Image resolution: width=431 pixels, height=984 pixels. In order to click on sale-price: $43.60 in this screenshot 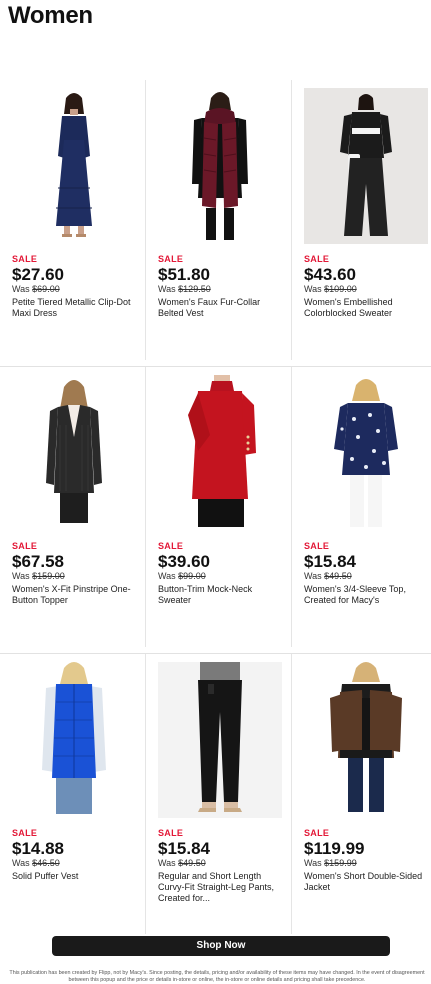, I will do `click(330, 274)`.